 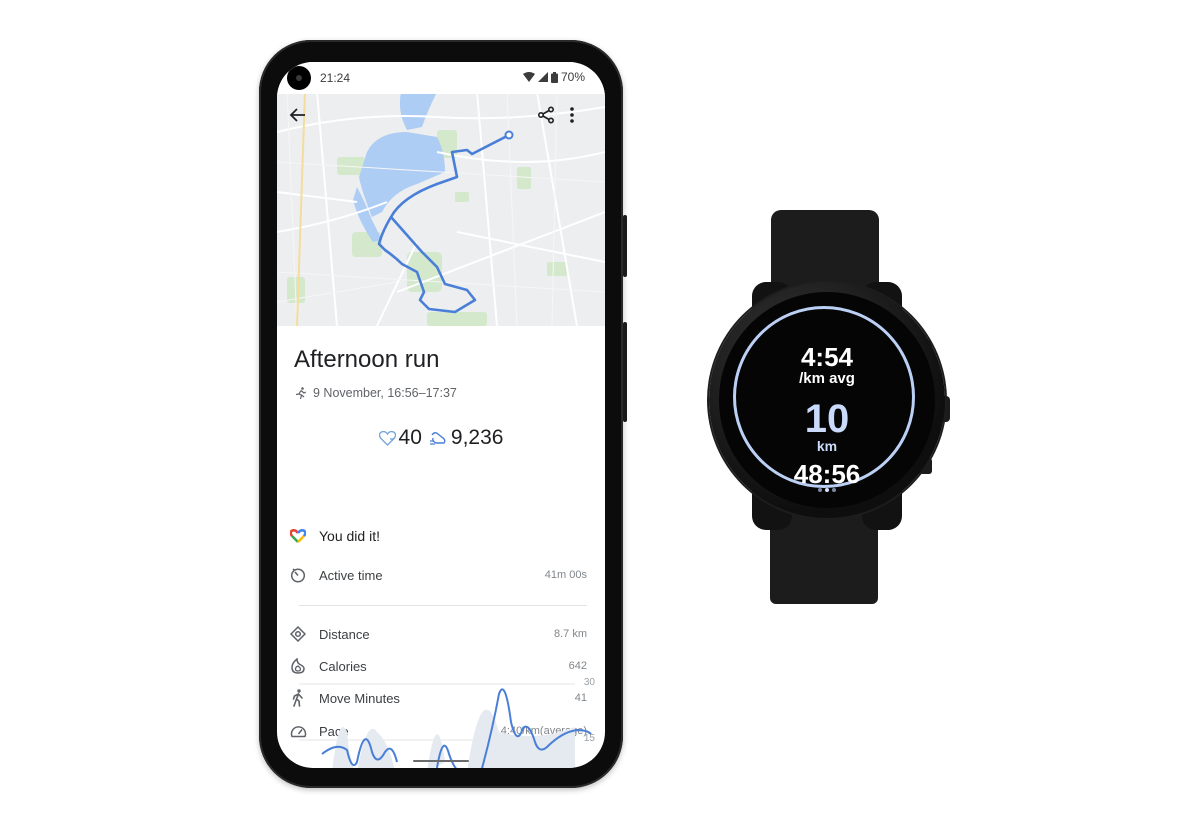 What do you see at coordinates (438, 536) in the screenshot?
I see `goal-message-row: You did it!` at bounding box center [438, 536].